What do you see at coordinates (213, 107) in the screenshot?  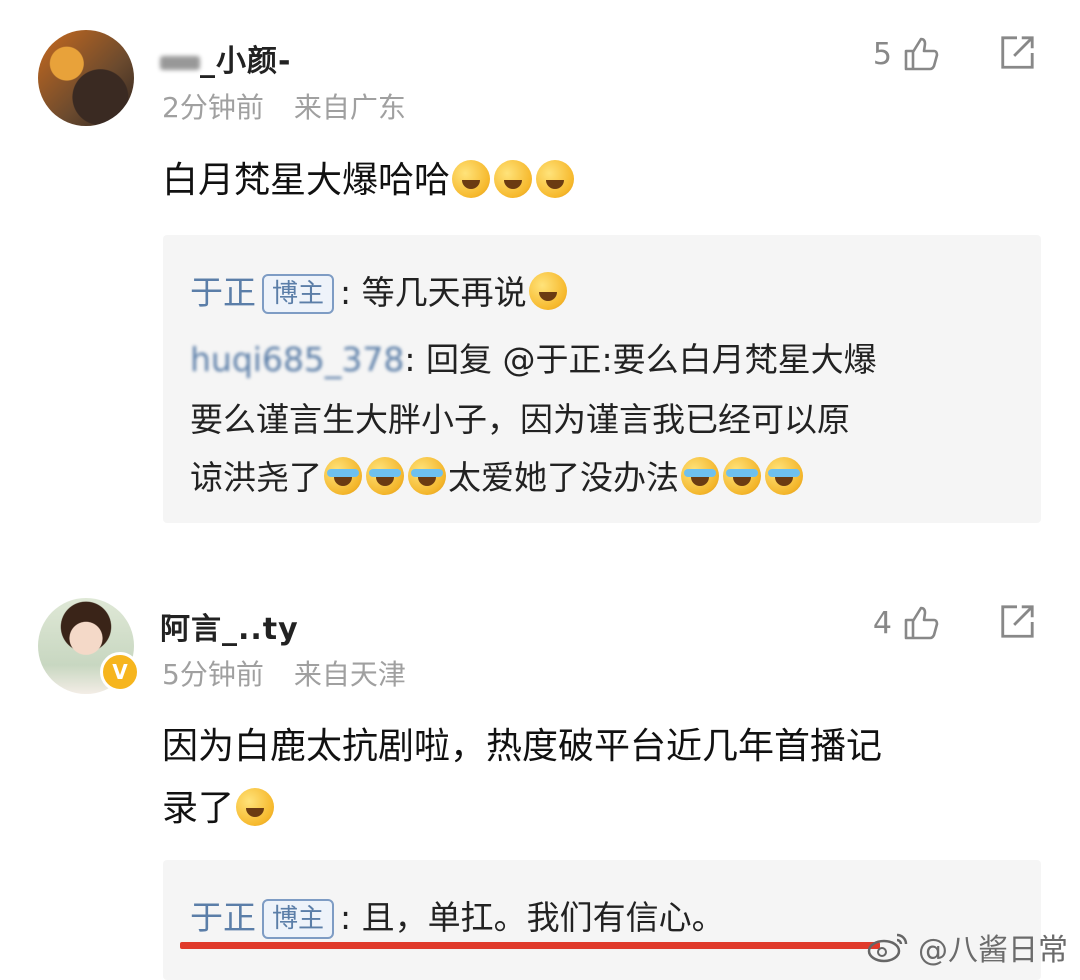 I see `comment-time: 2分钟前` at bounding box center [213, 107].